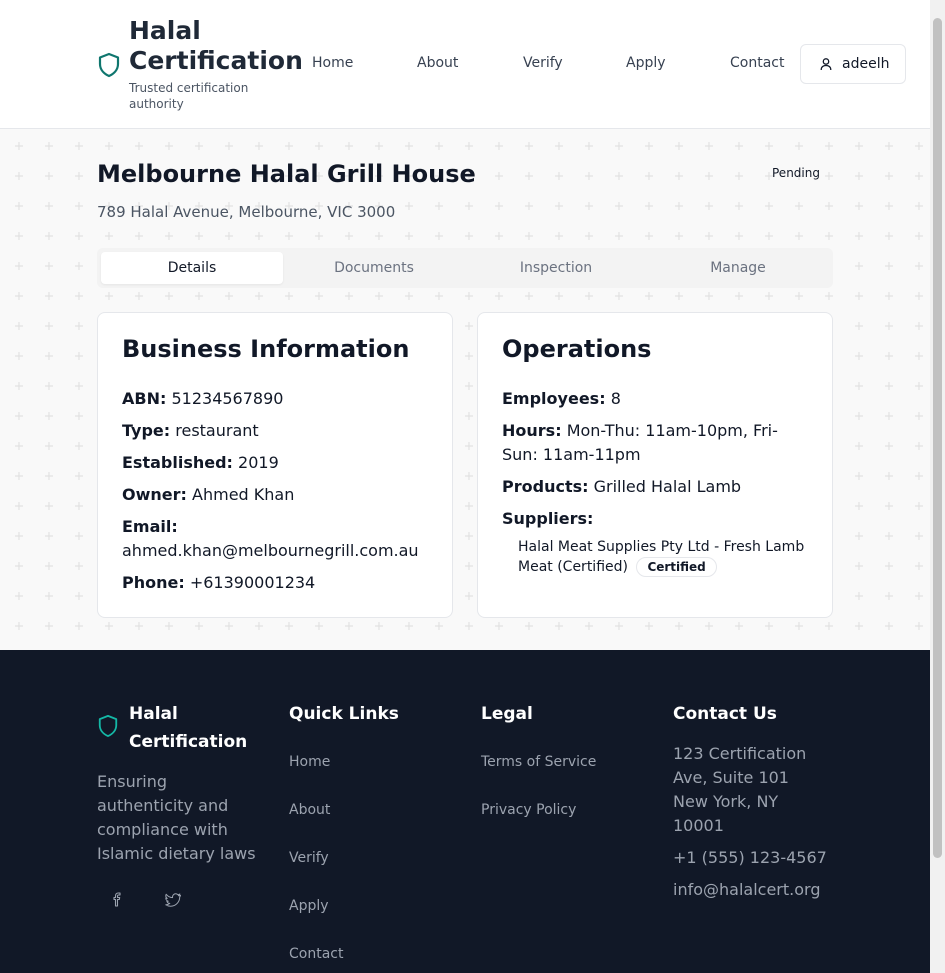 This screenshot has width=945, height=973. What do you see at coordinates (266, 349) in the screenshot?
I see `card-title: Business Information` at bounding box center [266, 349].